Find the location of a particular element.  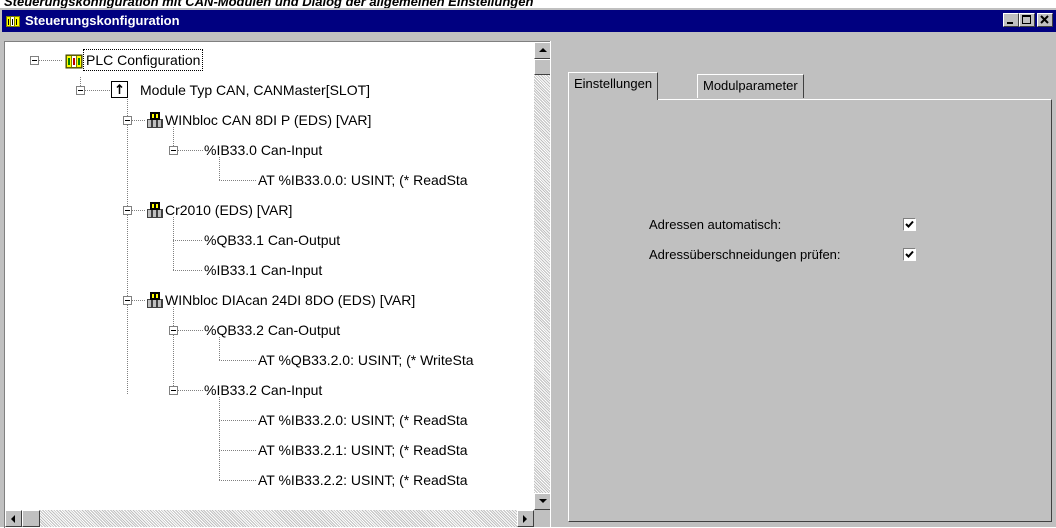

tree-node-ib33-1-can-input: %IB33.1 Can-Input is located at coordinates (263, 270).